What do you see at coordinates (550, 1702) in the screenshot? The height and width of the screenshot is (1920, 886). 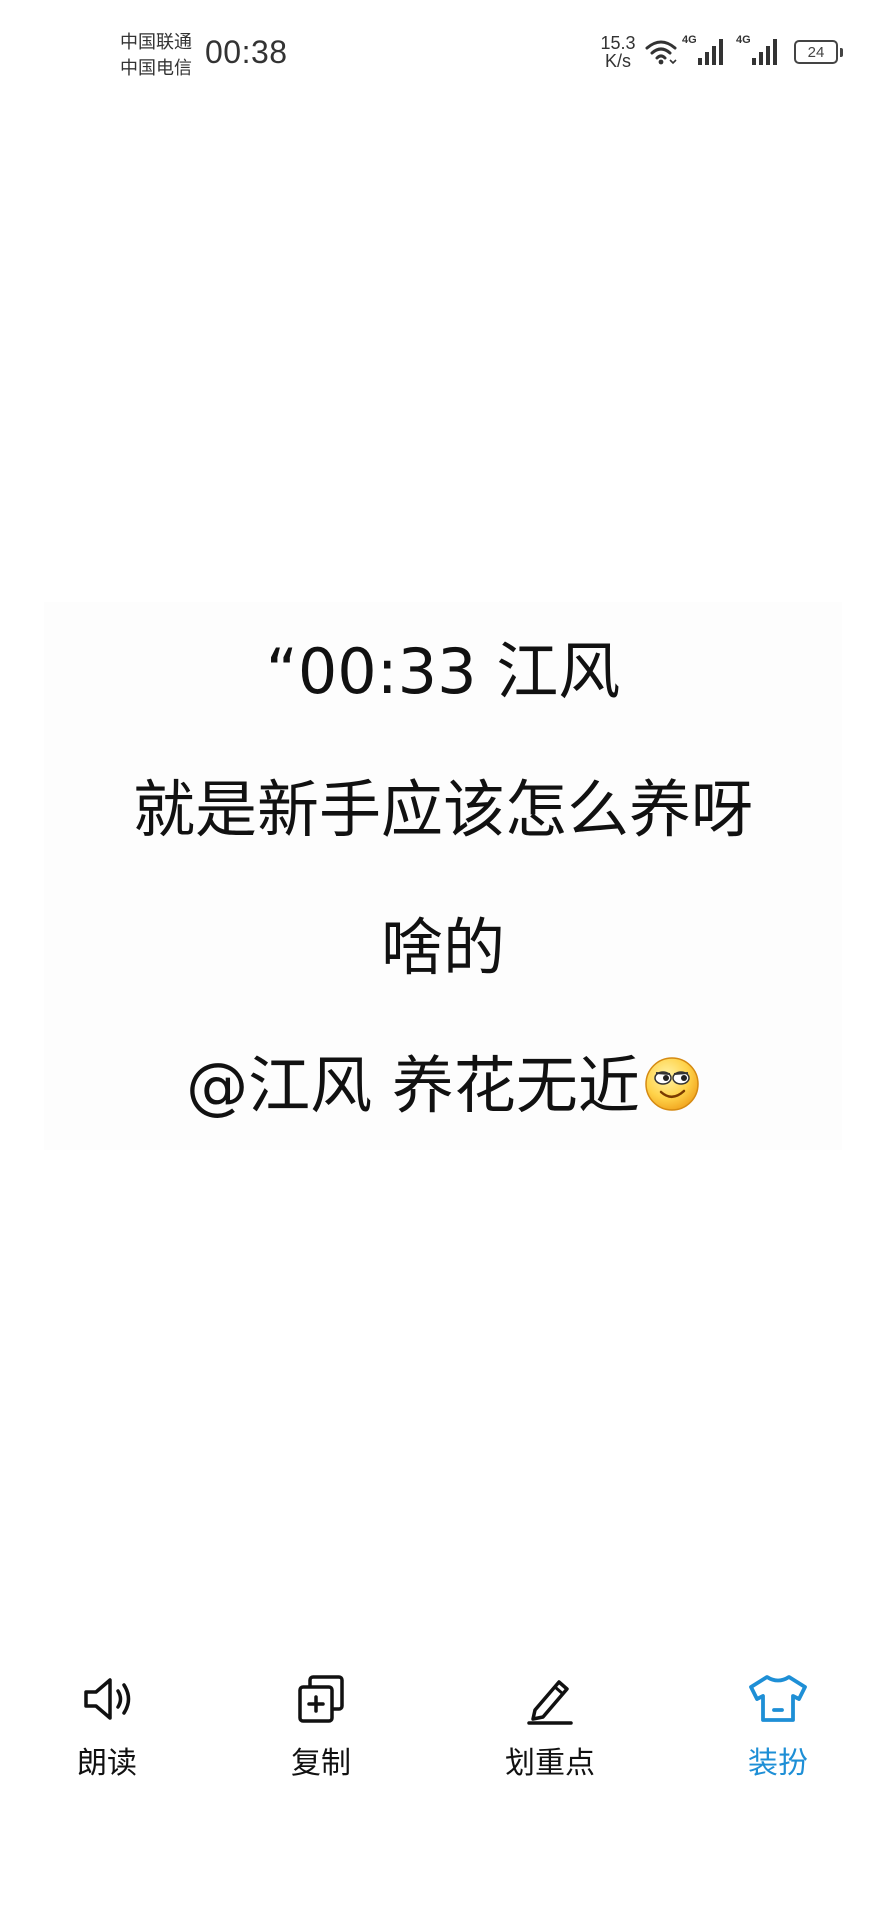 I see `pencil-icon` at bounding box center [550, 1702].